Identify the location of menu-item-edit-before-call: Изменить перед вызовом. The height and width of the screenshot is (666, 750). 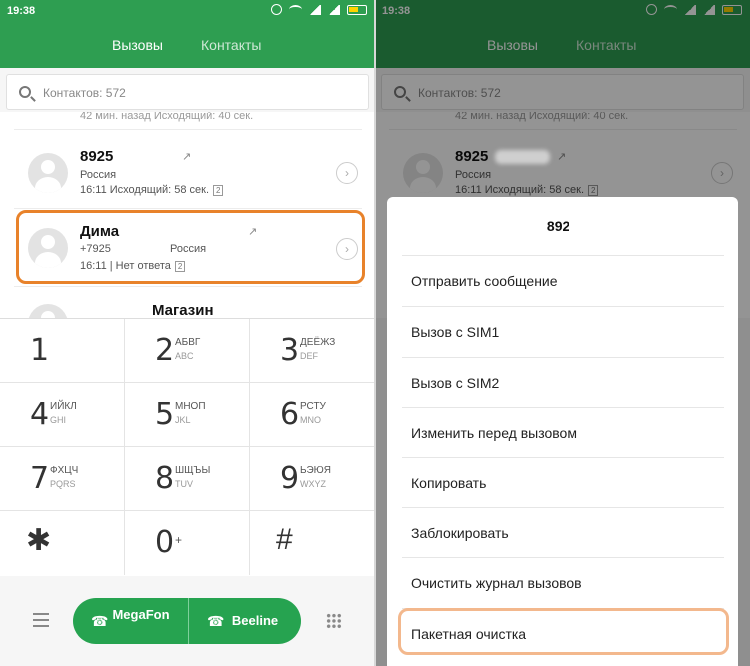
(563, 432).